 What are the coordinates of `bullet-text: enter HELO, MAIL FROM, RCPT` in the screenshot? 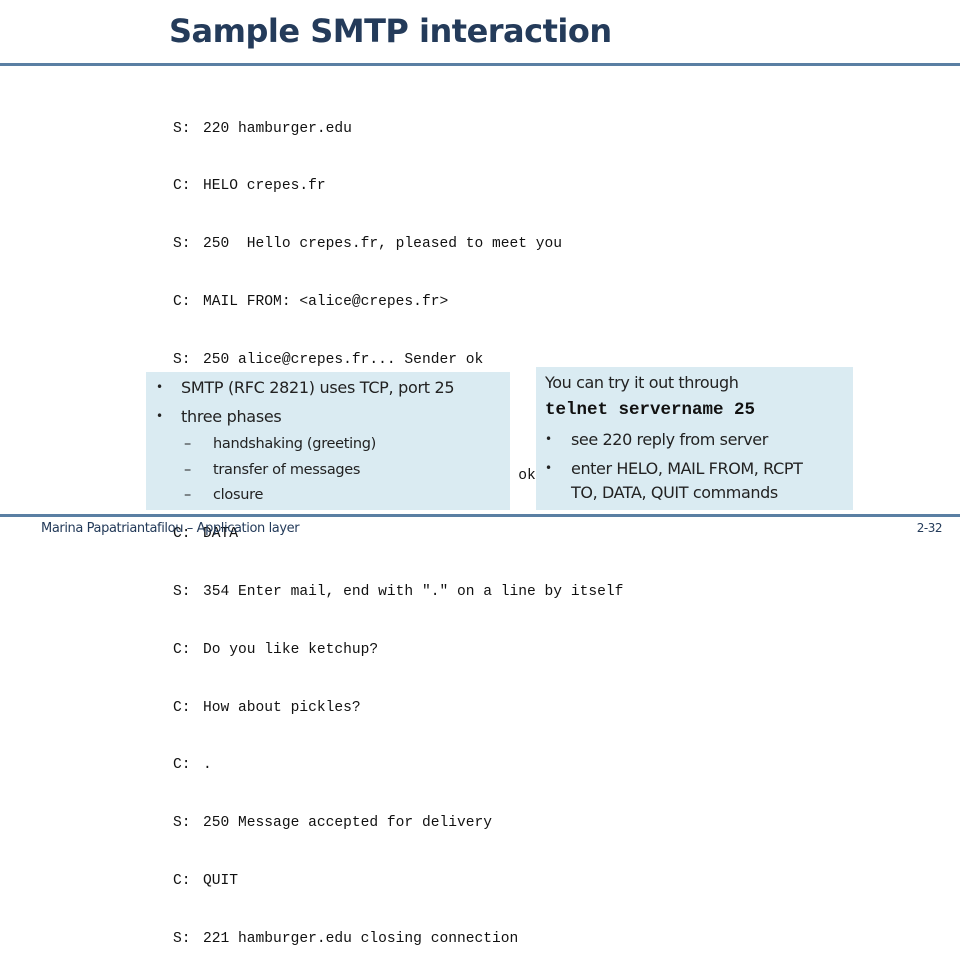 It's located at (687, 468).